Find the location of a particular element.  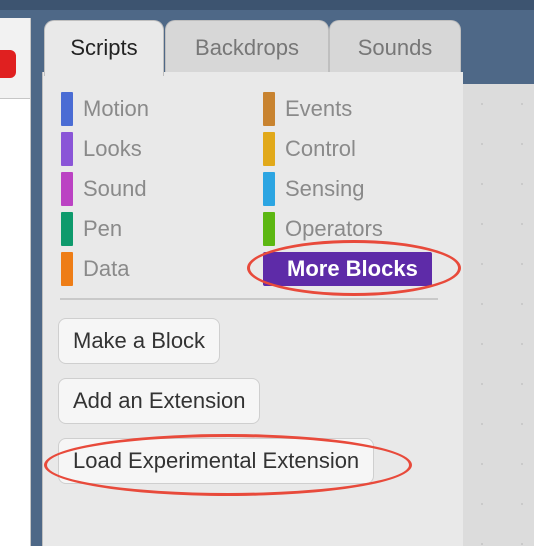

looks-color-swatch is located at coordinates (67, 149).